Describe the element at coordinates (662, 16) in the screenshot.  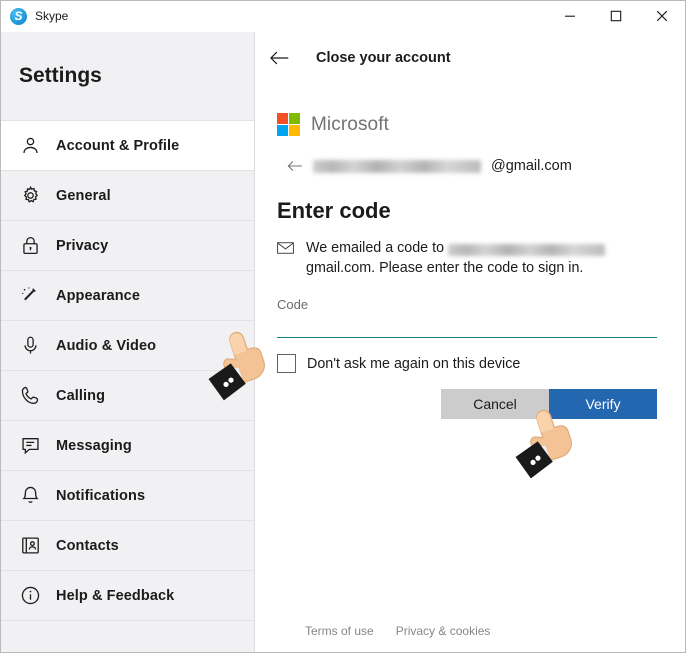
I see `close-button` at that location.